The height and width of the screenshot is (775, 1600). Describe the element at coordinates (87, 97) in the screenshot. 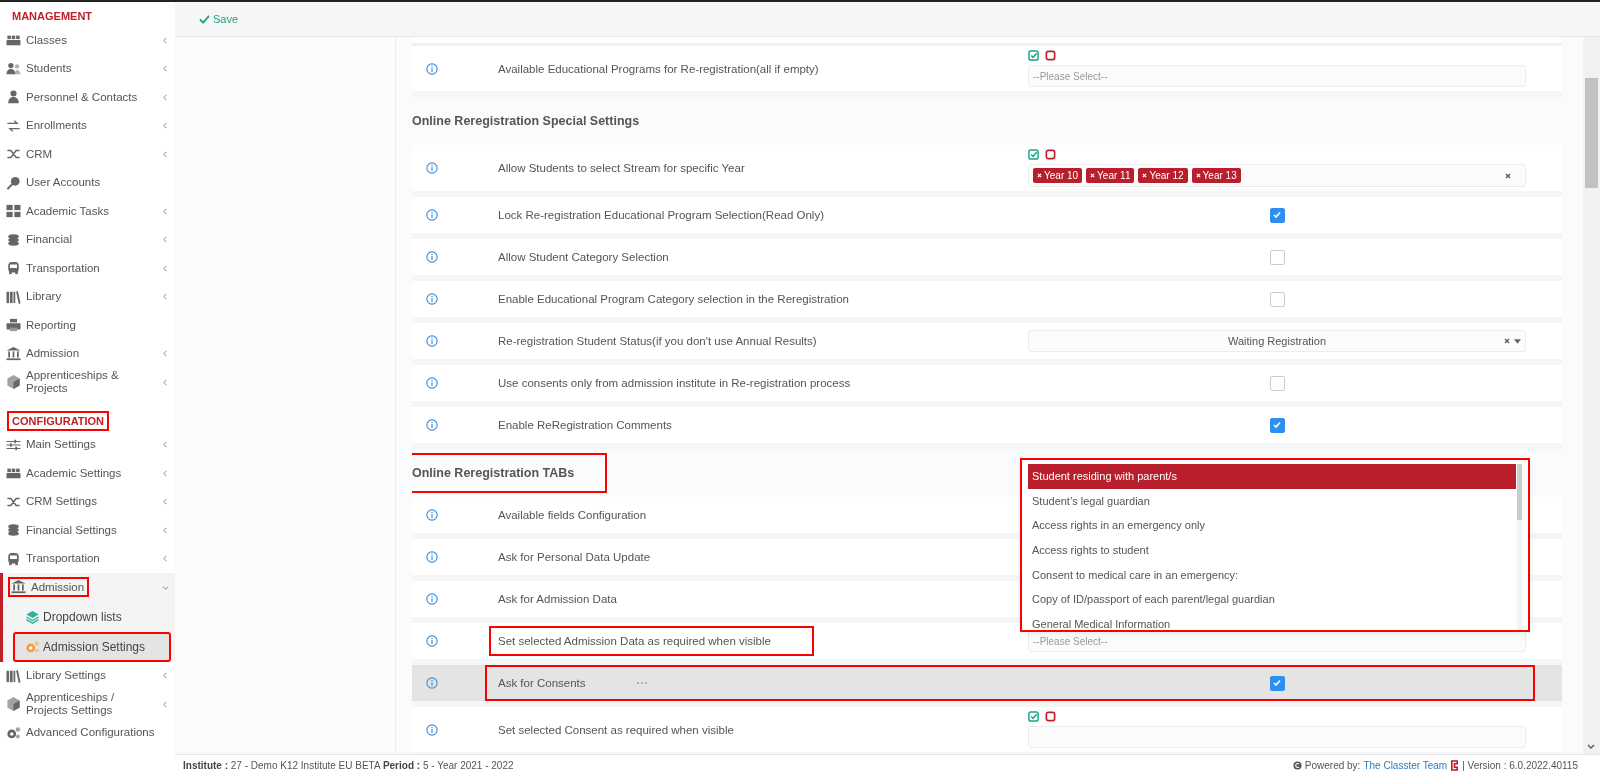

I see `sidebar-item: Personnel & Contacts` at that location.